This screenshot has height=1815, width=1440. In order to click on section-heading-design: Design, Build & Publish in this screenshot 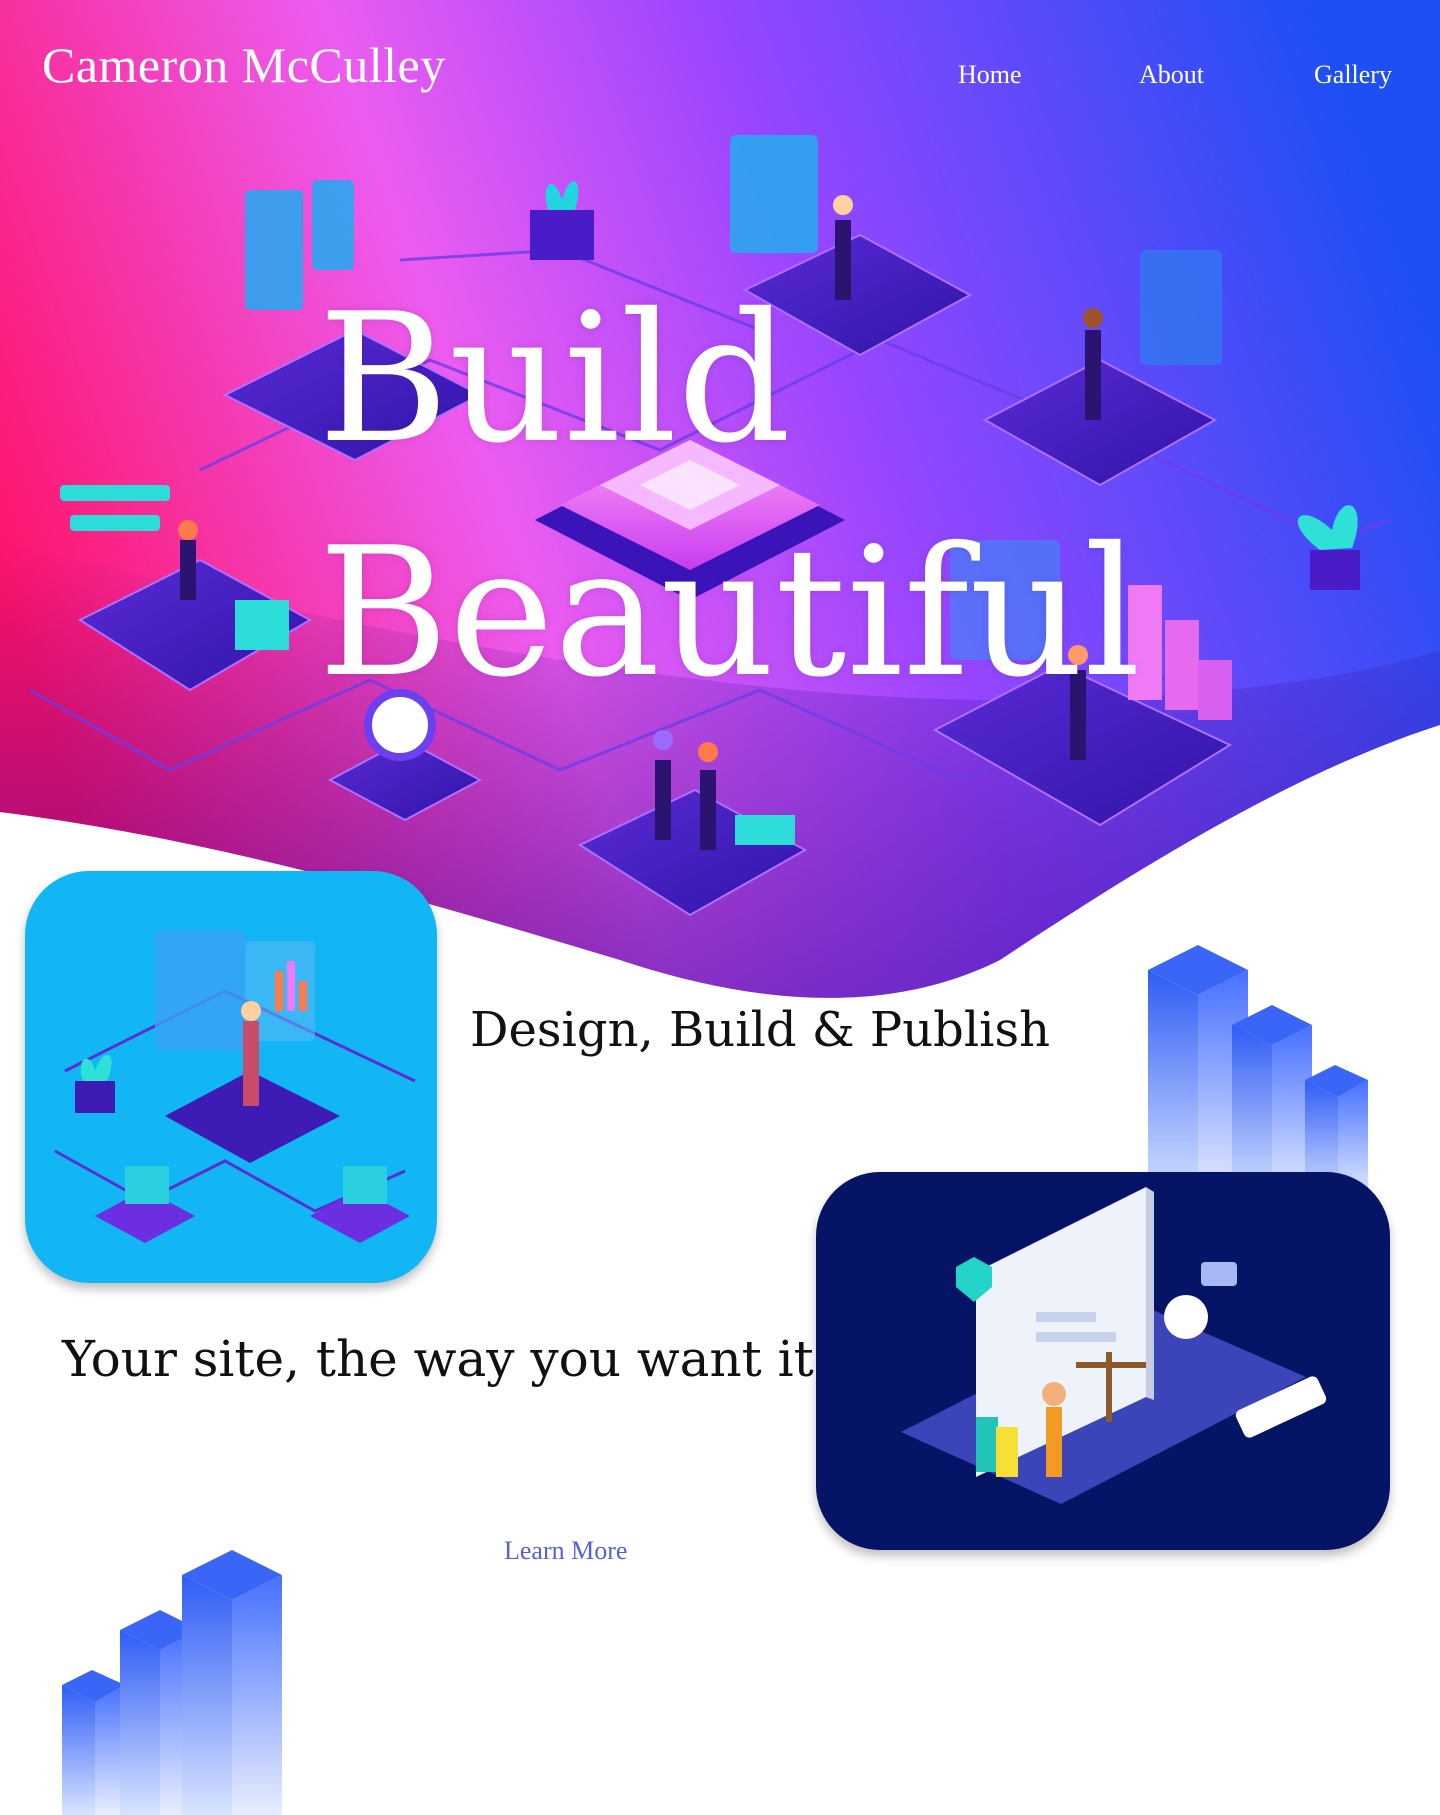, I will do `click(760, 1030)`.